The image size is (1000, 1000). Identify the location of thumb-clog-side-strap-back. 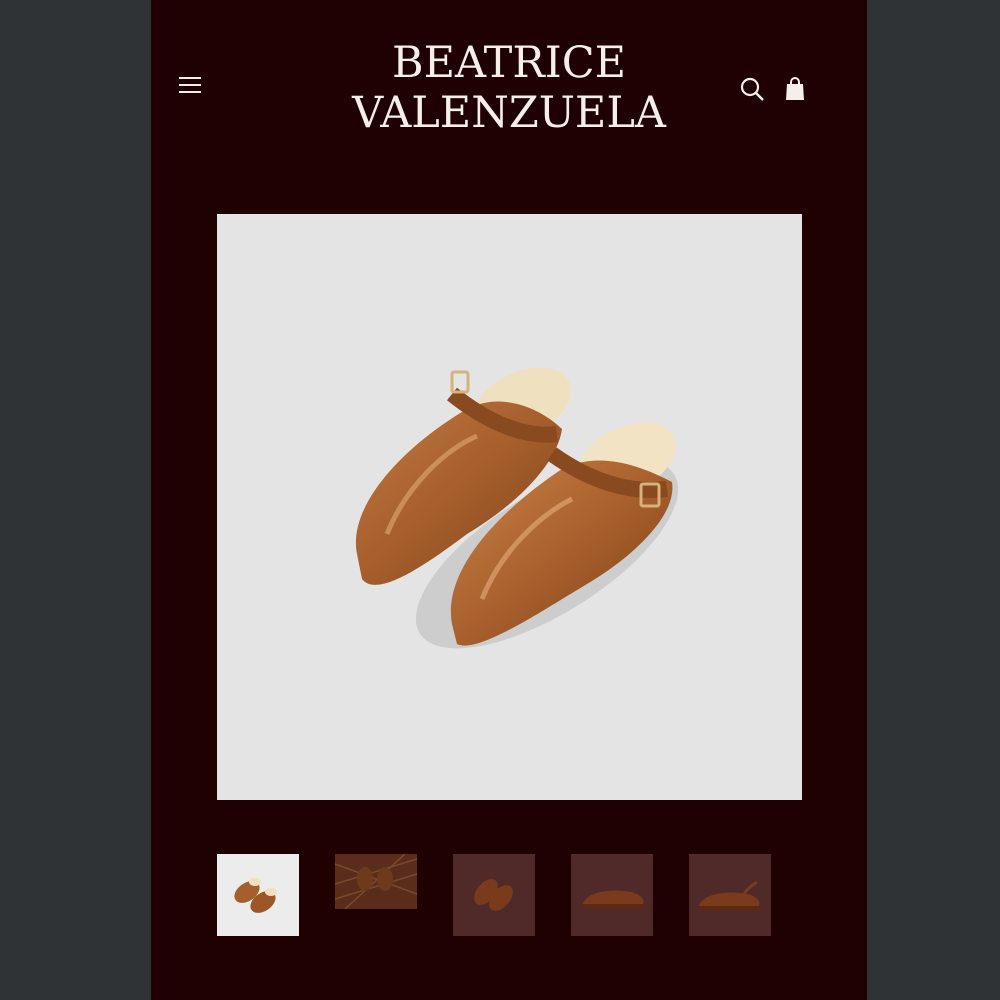
(729, 895).